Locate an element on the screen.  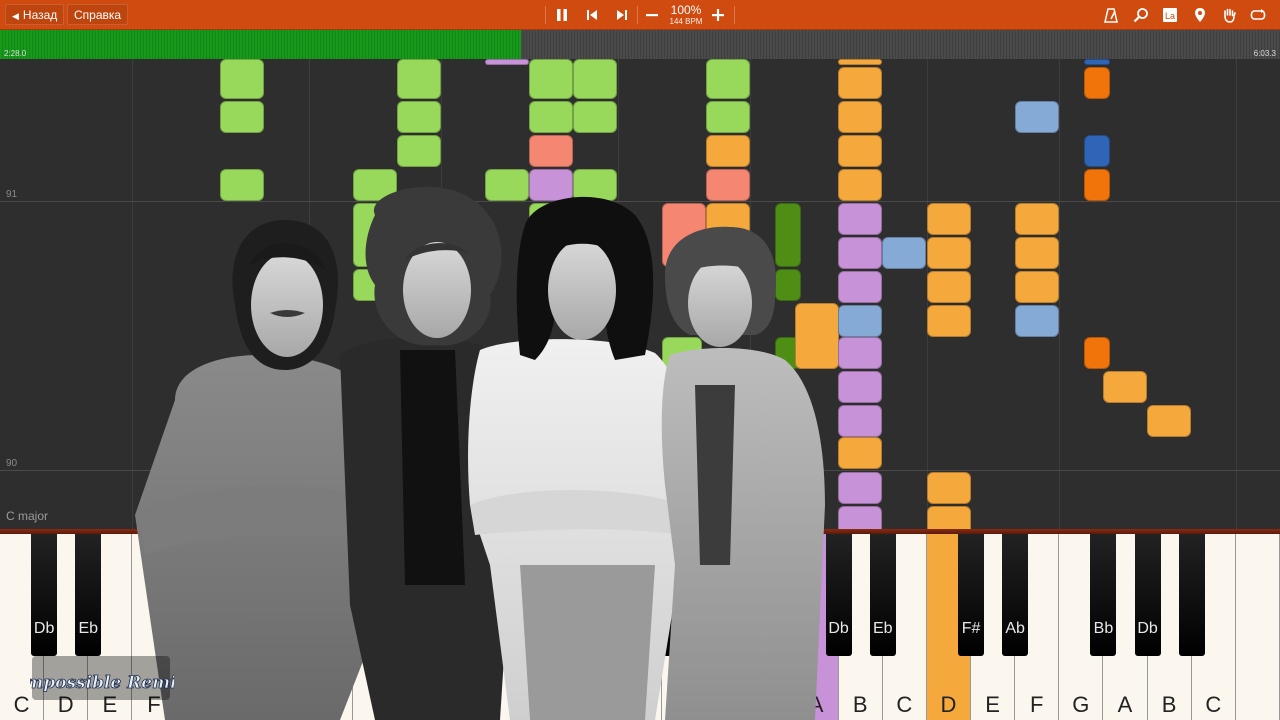
impossible-remix-logo: Impossible Remix is located at coordinates (102, 678).